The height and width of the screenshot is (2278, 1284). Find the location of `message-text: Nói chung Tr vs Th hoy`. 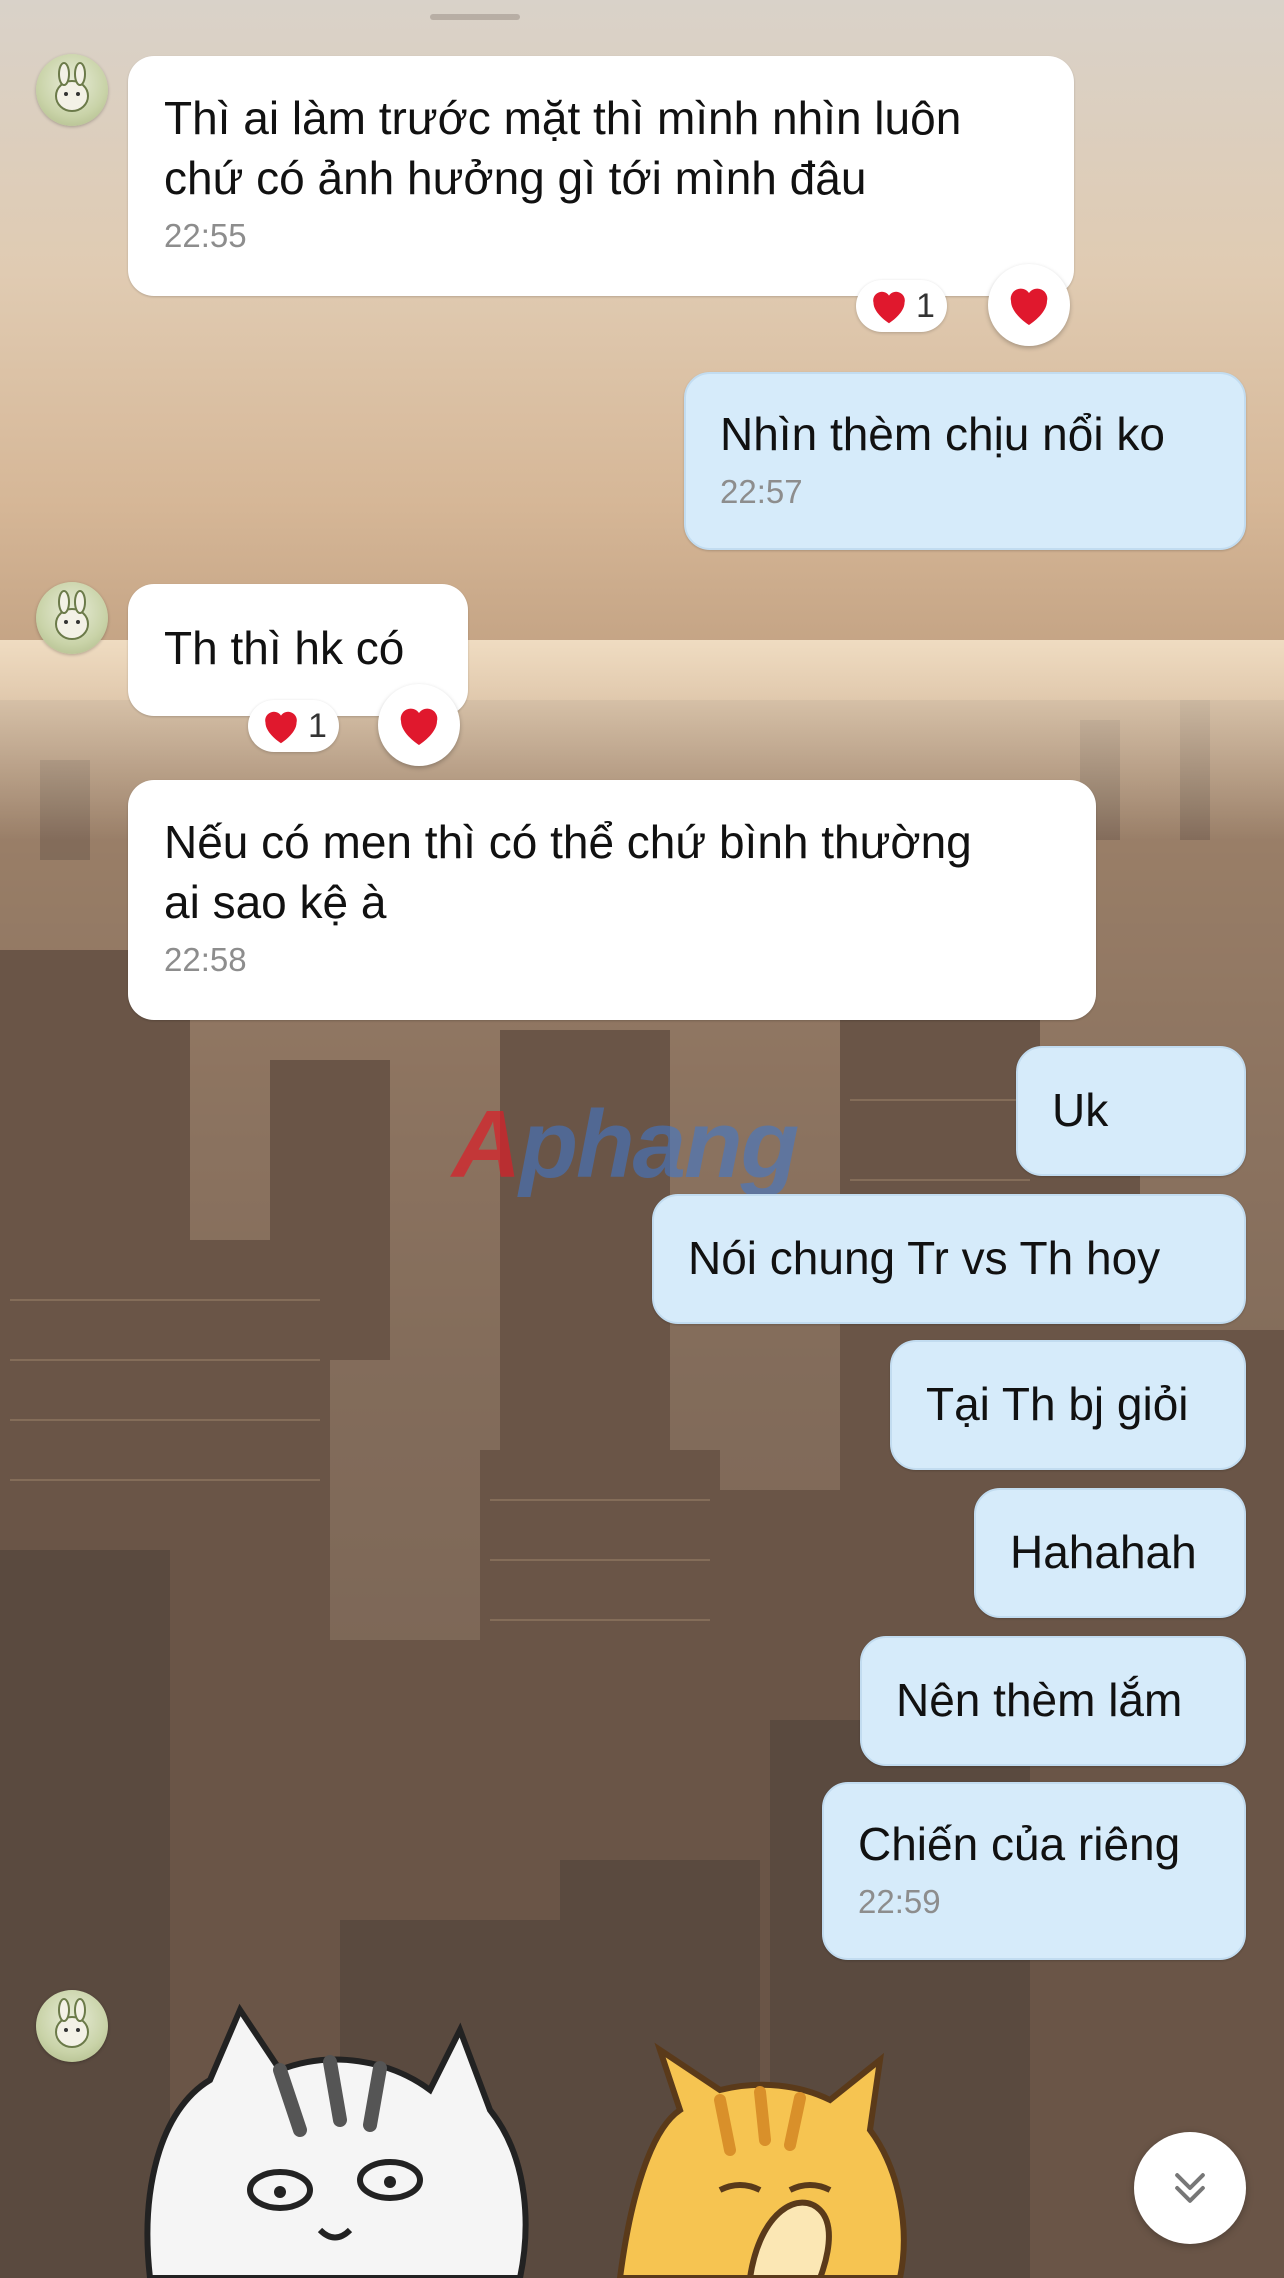

message-text: Nói chung Tr vs Th hoy is located at coordinates (924, 1258).